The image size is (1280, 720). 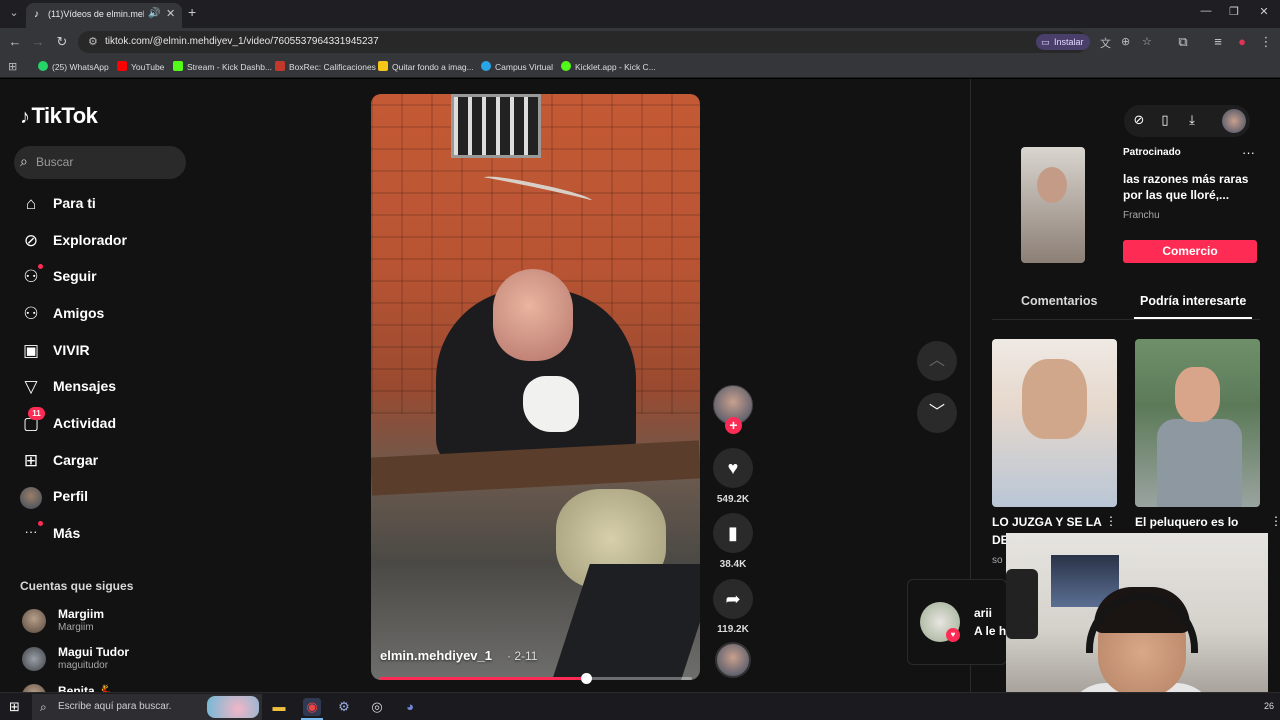 What do you see at coordinates (105, 660) in the screenshot?
I see `following-account: Magui Tudor maguitudor` at bounding box center [105, 660].